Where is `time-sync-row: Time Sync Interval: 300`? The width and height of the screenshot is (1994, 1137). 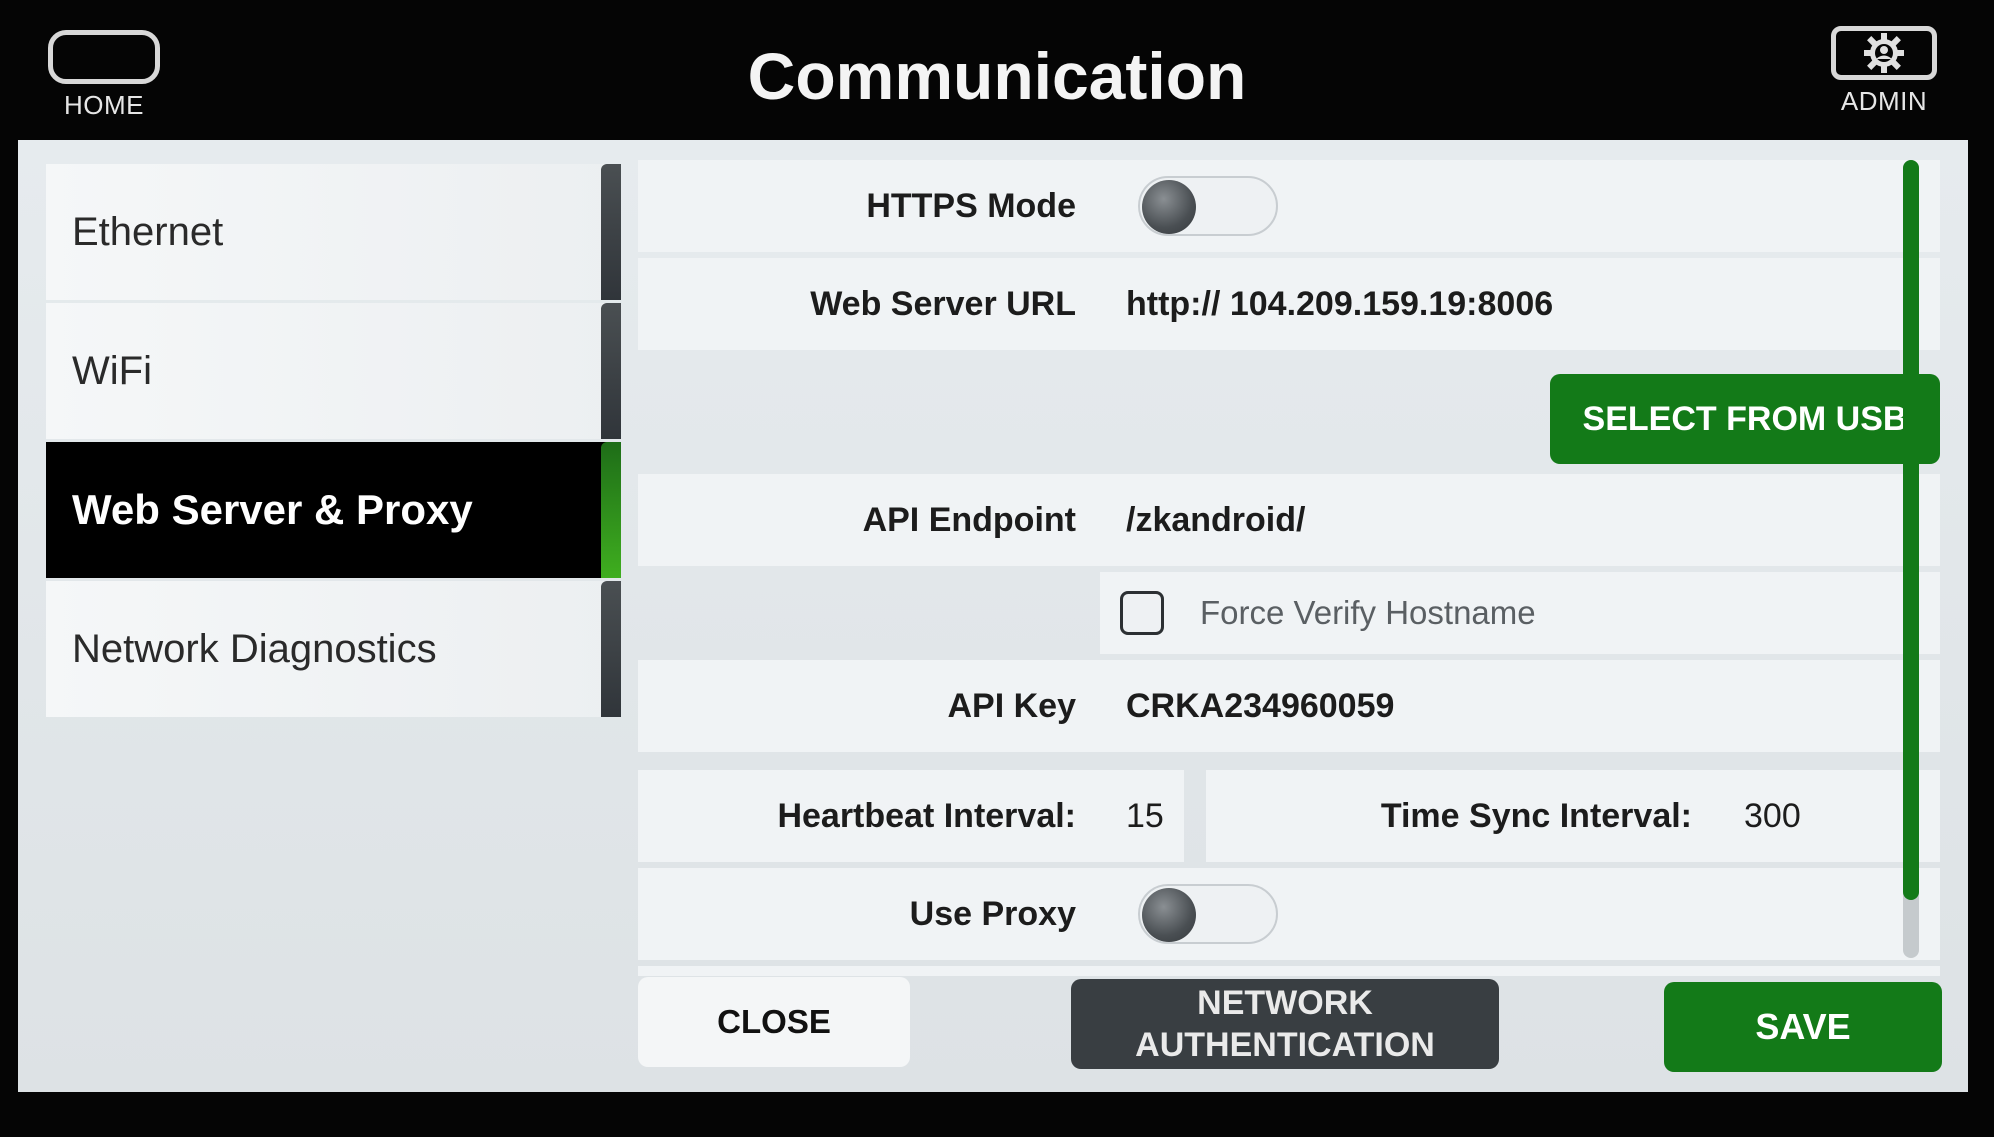 time-sync-row: Time Sync Interval: 300 is located at coordinates (1573, 816).